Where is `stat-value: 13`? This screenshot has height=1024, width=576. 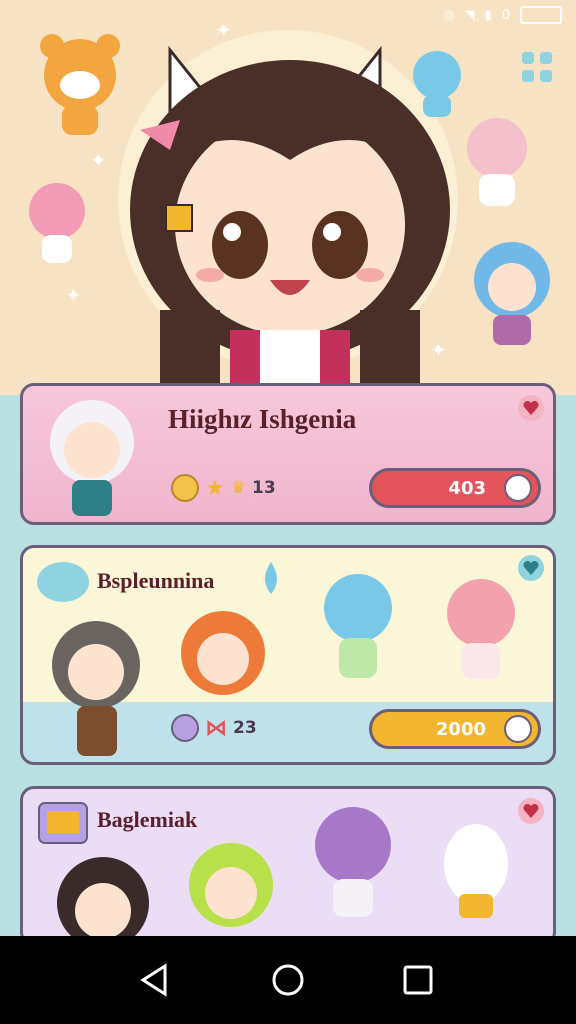 stat-value: 13 is located at coordinates (263, 488).